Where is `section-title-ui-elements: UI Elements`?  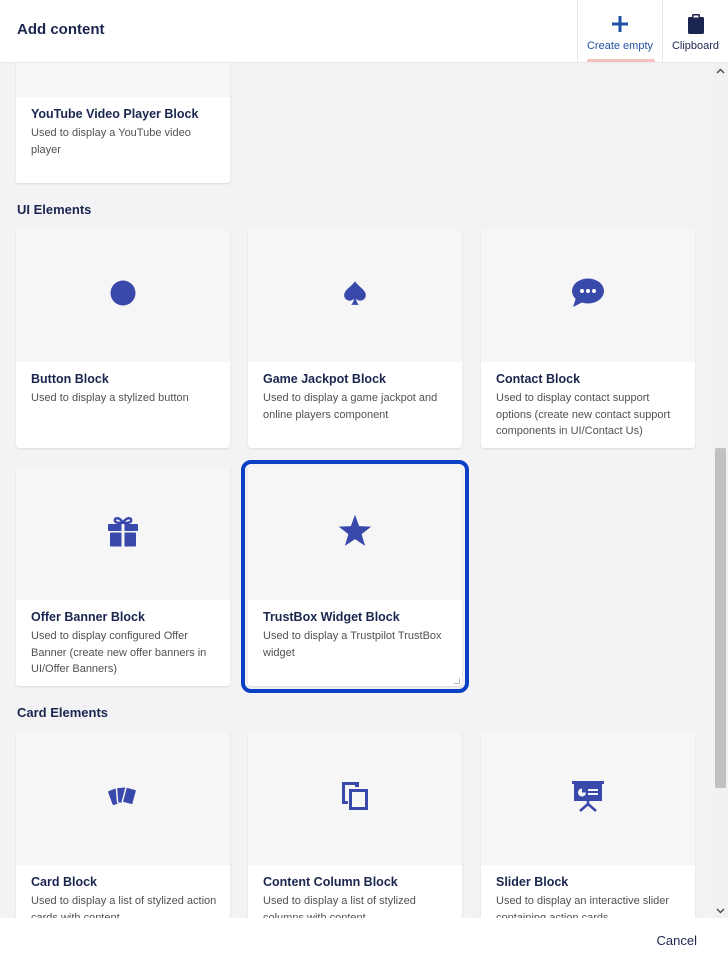 section-title-ui-elements: UI Elements is located at coordinates (54, 209).